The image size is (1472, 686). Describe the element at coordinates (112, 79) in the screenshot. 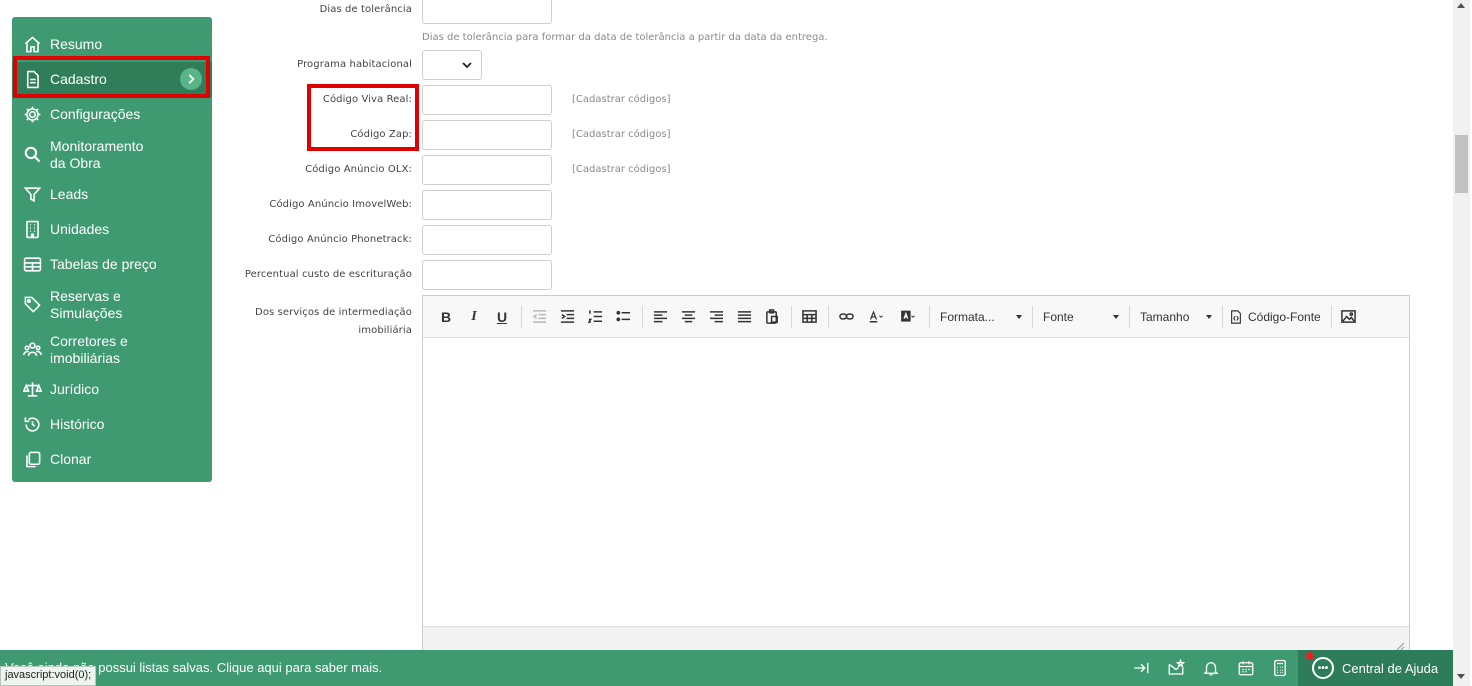

I see `sidebar-item-cadastro: Cadastro` at that location.